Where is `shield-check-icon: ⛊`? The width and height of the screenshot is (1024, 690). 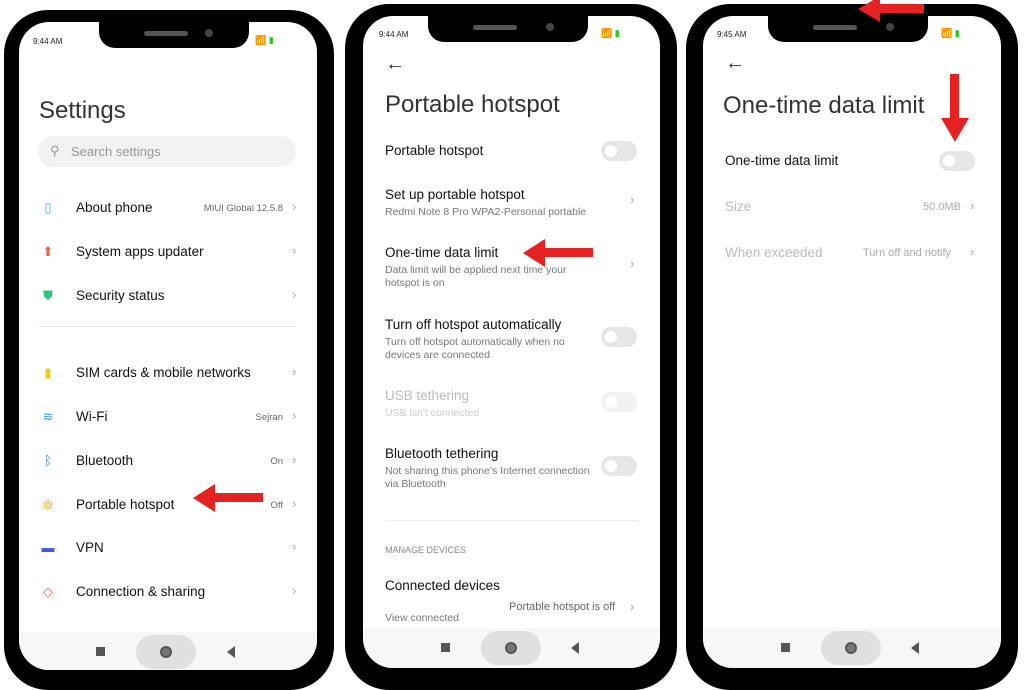 shield-check-icon: ⛊ is located at coordinates (48, 295).